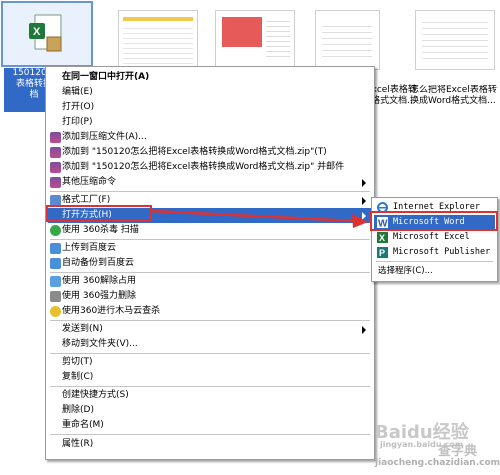  What do you see at coordinates (210, 410) in the screenshot?
I see `menu-item-delete: 删除(D)` at bounding box center [210, 410].